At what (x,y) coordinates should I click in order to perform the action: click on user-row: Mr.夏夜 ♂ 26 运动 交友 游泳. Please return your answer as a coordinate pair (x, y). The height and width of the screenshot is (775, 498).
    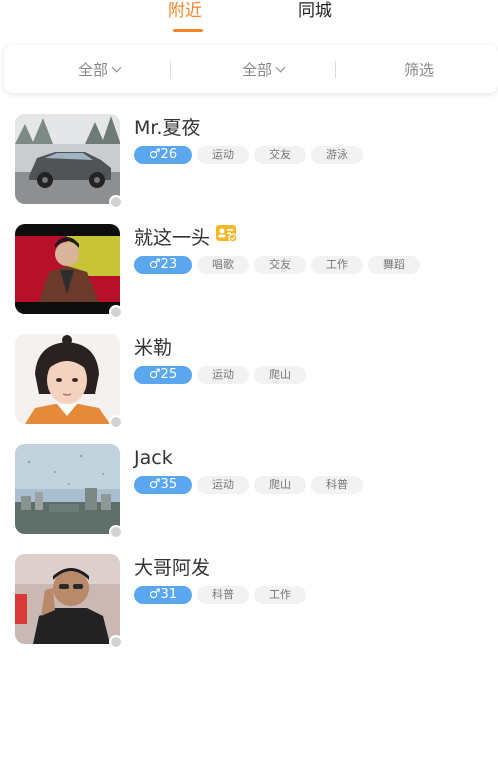
    Looking at the image, I should click on (249, 160).